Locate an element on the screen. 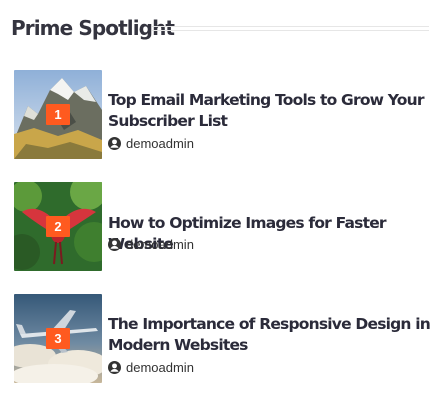 This screenshot has height=410, width=435. rank-badge: 1 is located at coordinates (58, 114).